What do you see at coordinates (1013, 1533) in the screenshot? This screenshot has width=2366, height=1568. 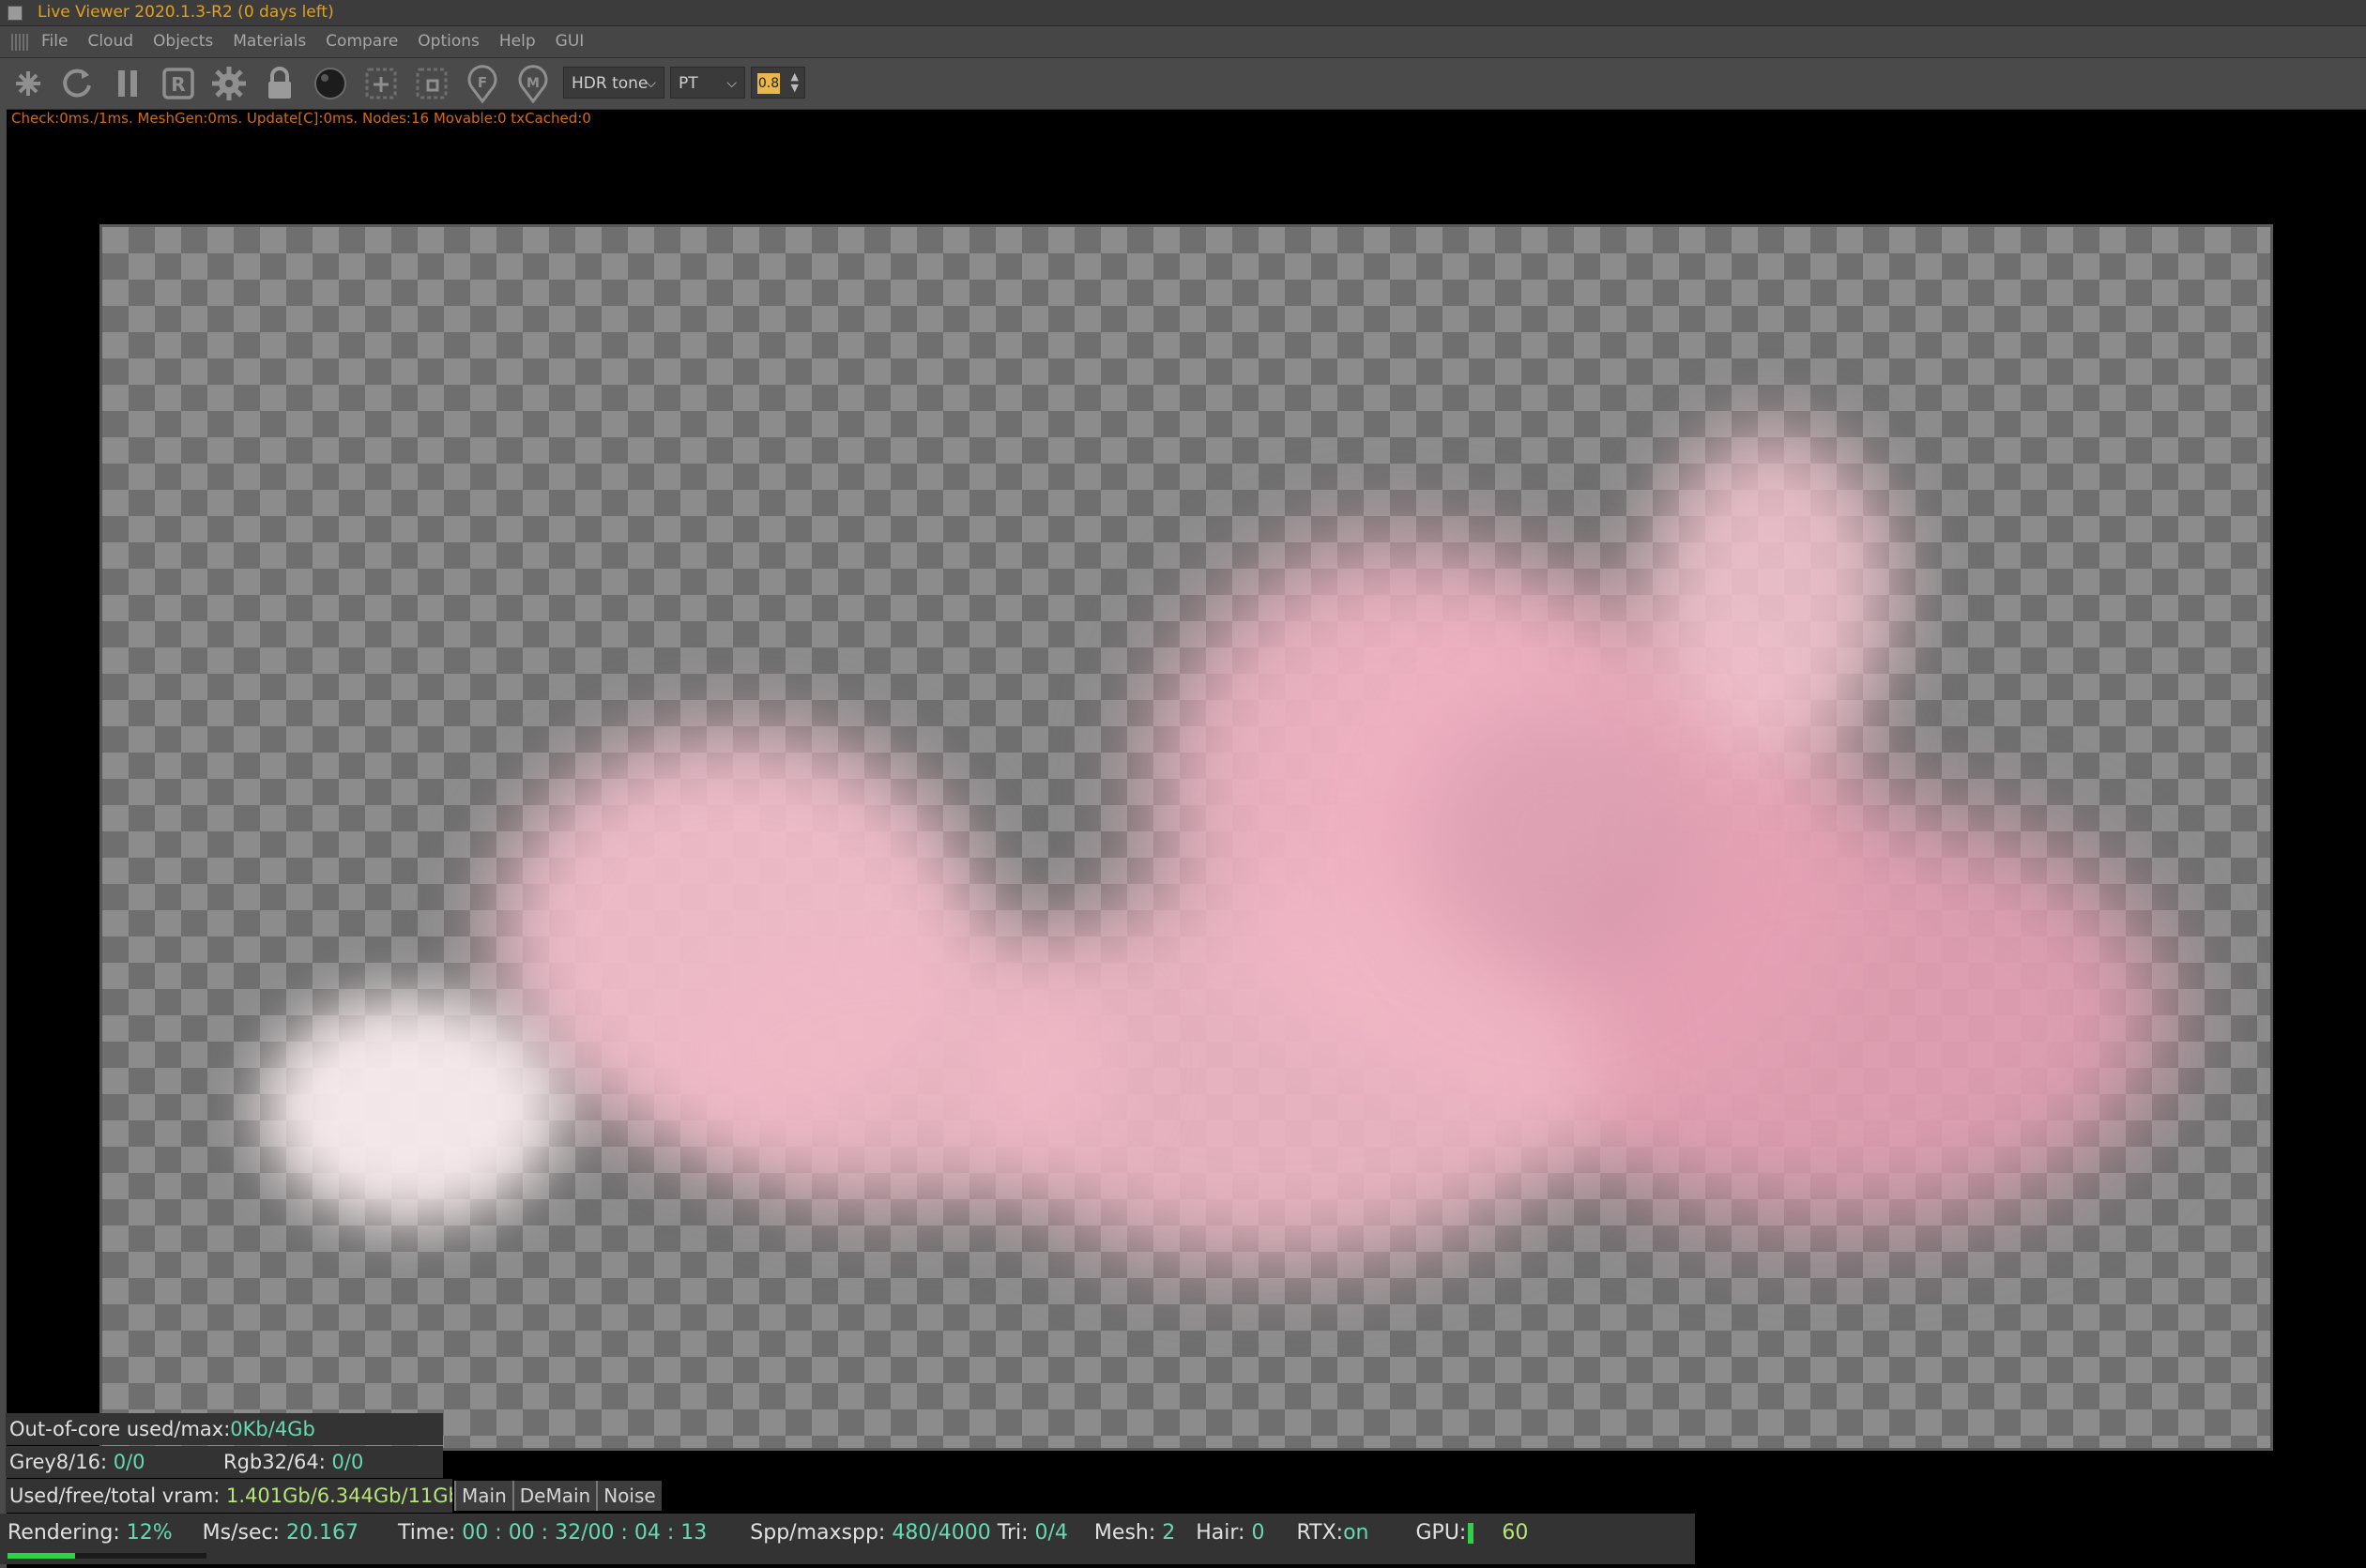 I see `tri-label: Tri:` at bounding box center [1013, 1533].